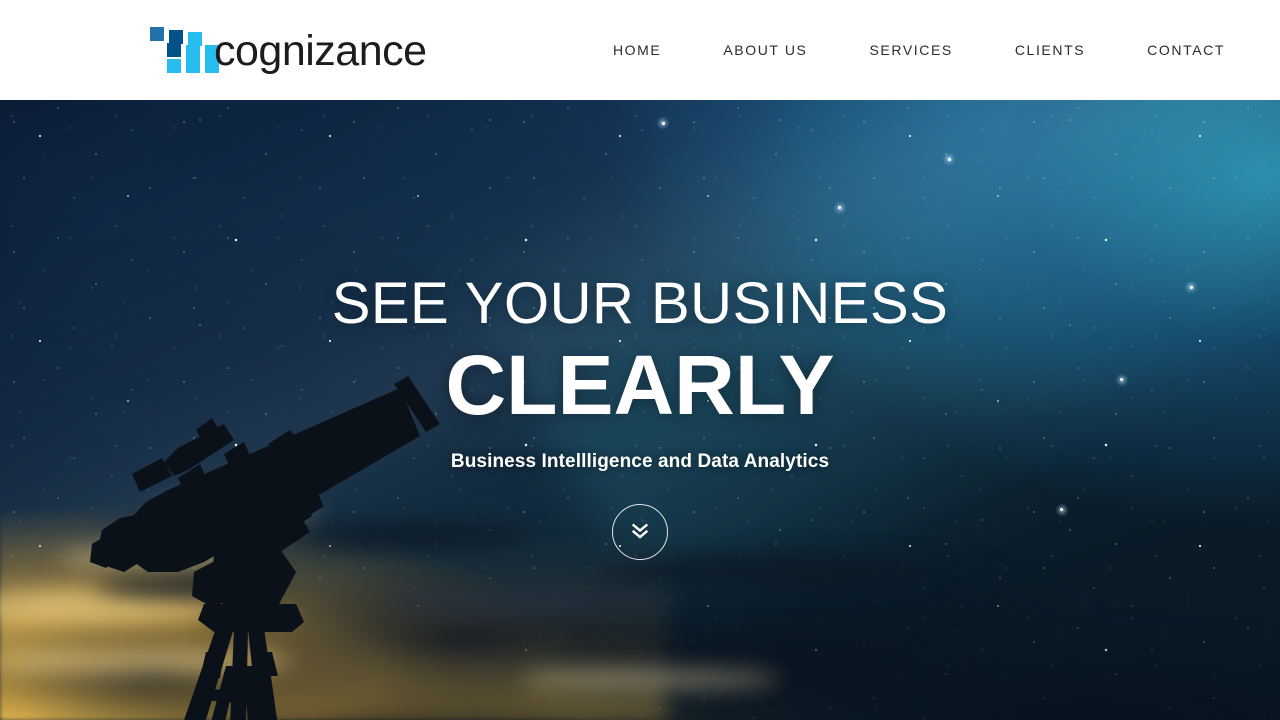 The height and width of the screenshot is (720, 1280). What do you see at coordinates (1050, 50) in the screenshot?
I see `nav-item-clients: CLIENTS` at bounding box center [1050, 50].